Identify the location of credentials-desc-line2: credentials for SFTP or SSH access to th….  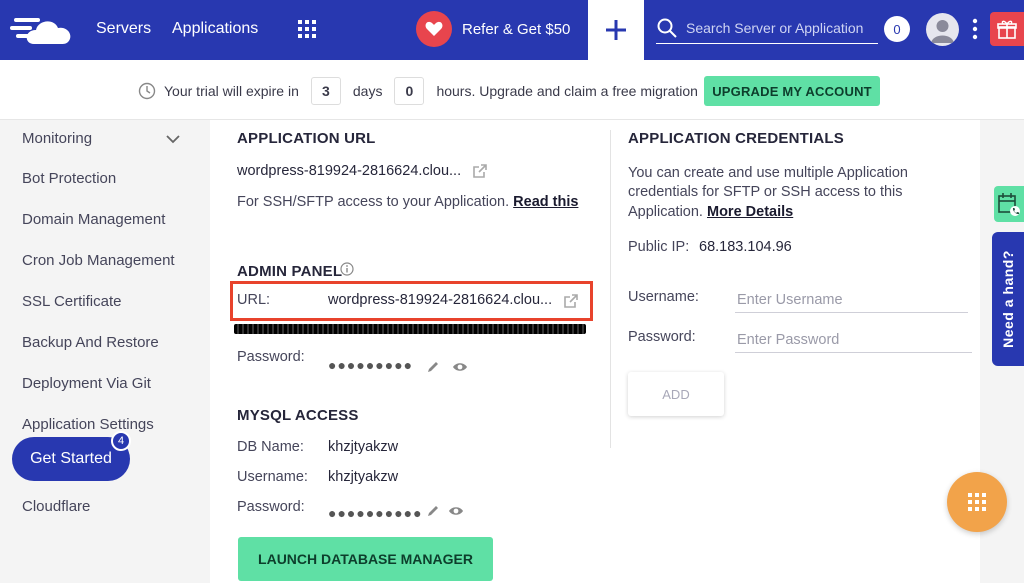
(765, 192).